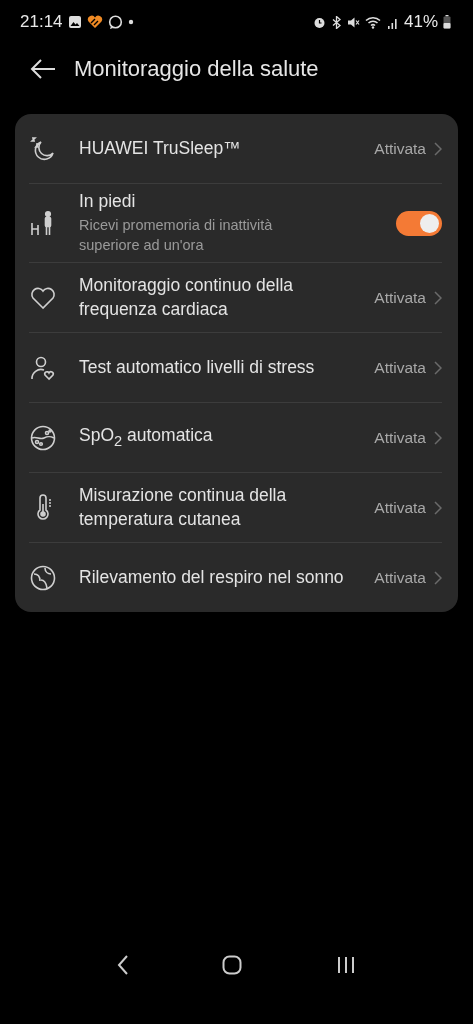 Image resolution: width=473 pixels, height=1024 pixels. What do you see at coordinates (160, 148) in the screenshot?
I see `setting-title: HUAWEI TruSleep™` at bounding box center [160, 148].